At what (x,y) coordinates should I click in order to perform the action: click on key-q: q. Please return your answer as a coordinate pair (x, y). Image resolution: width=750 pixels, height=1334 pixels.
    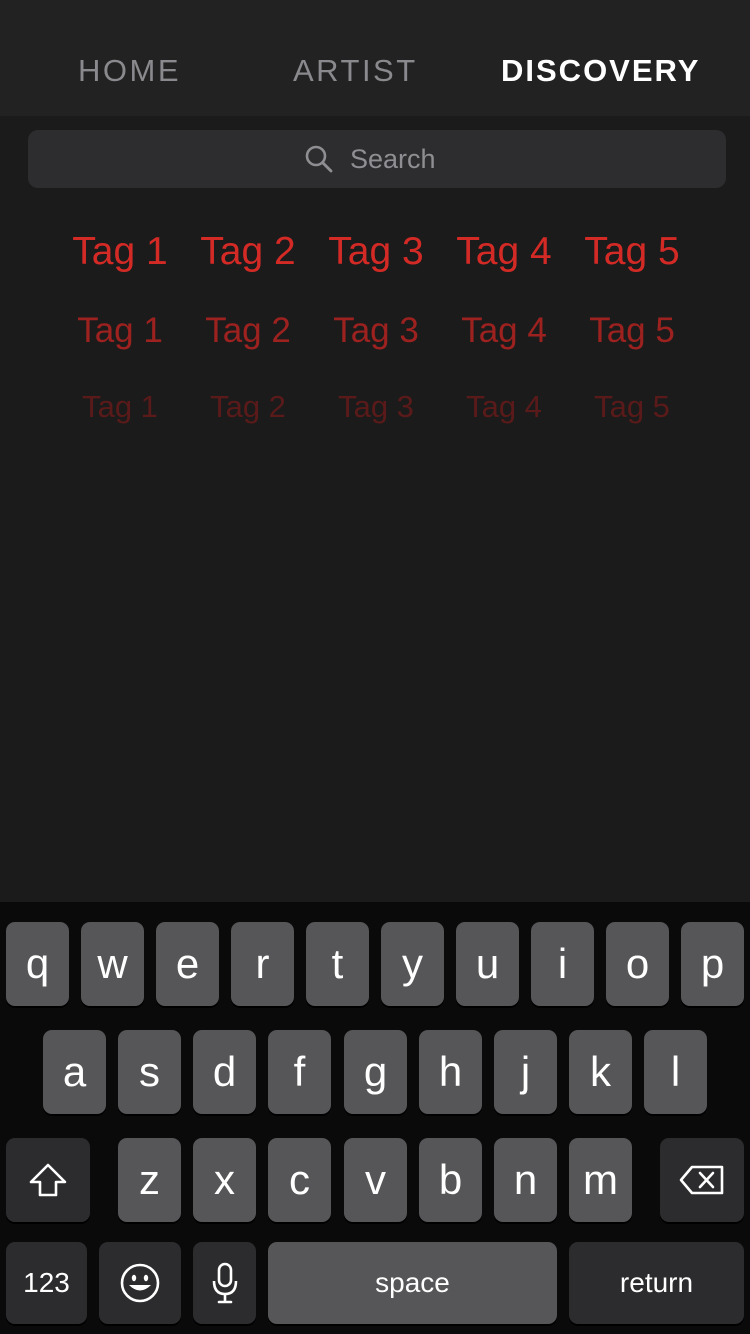
    Looking at the image, I should click on (37, 964).